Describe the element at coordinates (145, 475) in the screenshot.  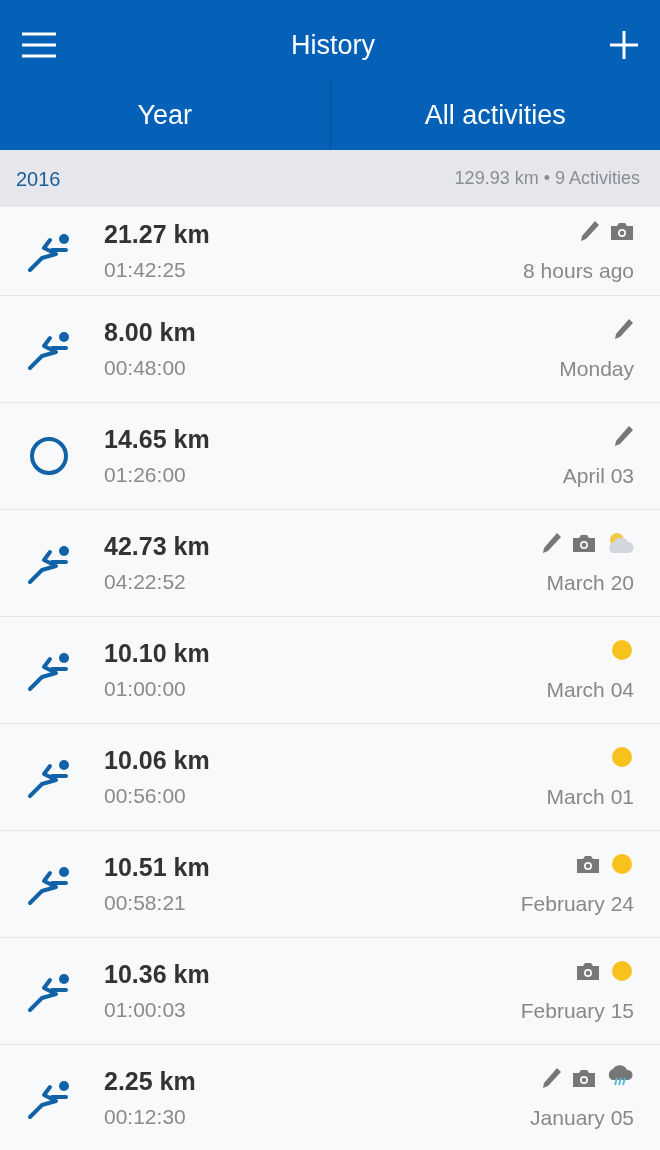
I see `duration-text: 01:26:00` at that location.